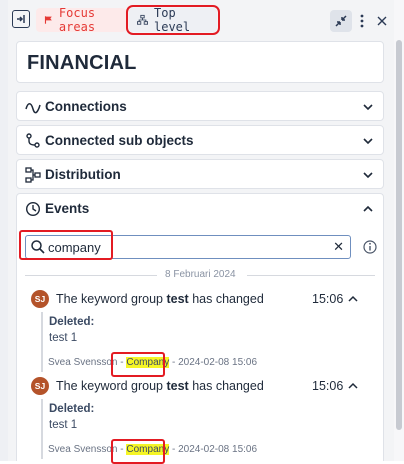  Describe the element at coordinates (338, 247) in the screenshot. I see `clear-search-icon: ✕` at that location.